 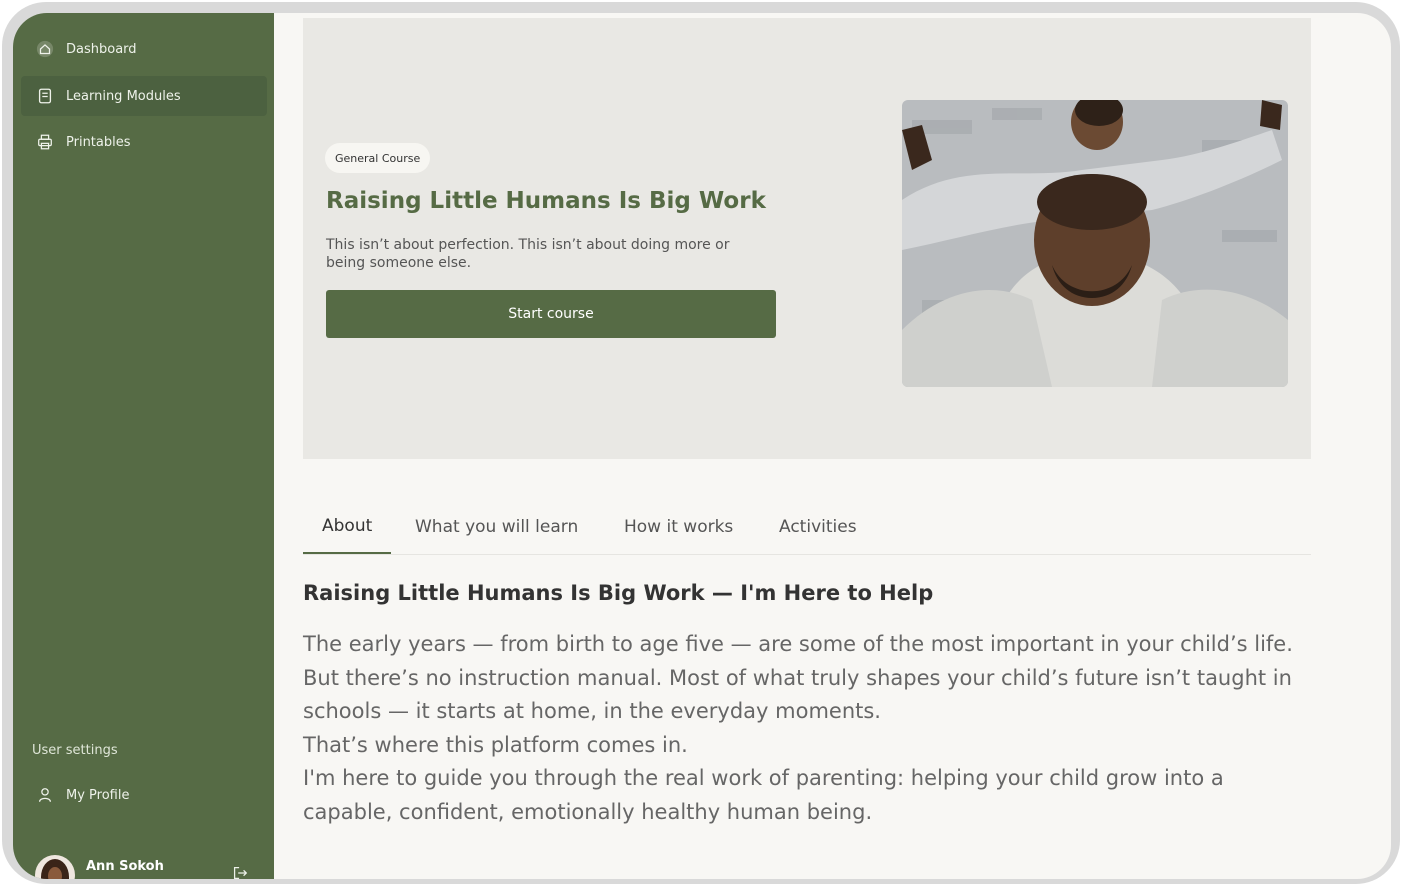 What do you see at coordinates (45, 795) in the screenshot?
I see `user-icon` at bounding box center [45, 795].